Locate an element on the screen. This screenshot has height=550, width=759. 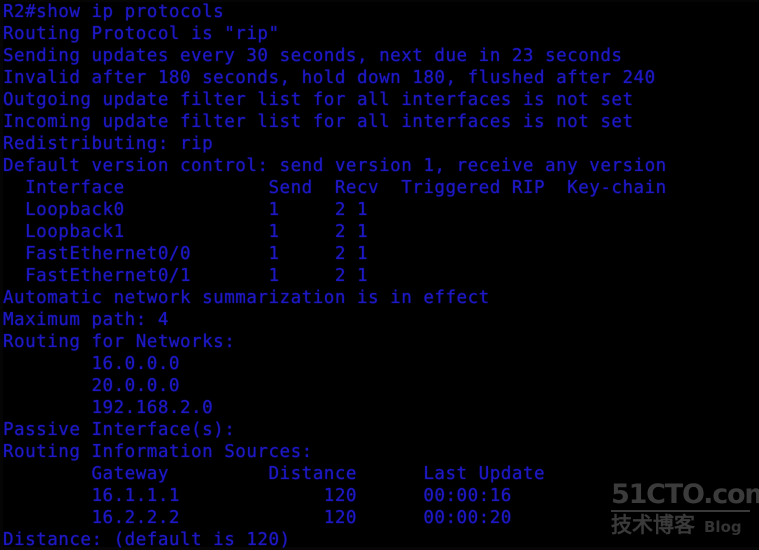
list-item: 192.168.2.0 is located at coordinates (108, 408).